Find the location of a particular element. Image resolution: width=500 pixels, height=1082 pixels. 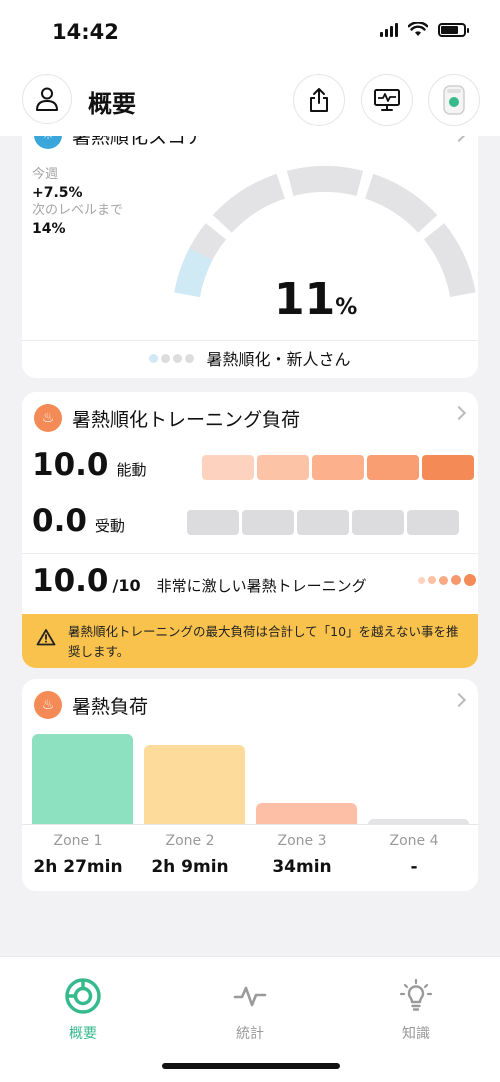

zone-label-3: Zone 3 is located at coordinates (302, 841).